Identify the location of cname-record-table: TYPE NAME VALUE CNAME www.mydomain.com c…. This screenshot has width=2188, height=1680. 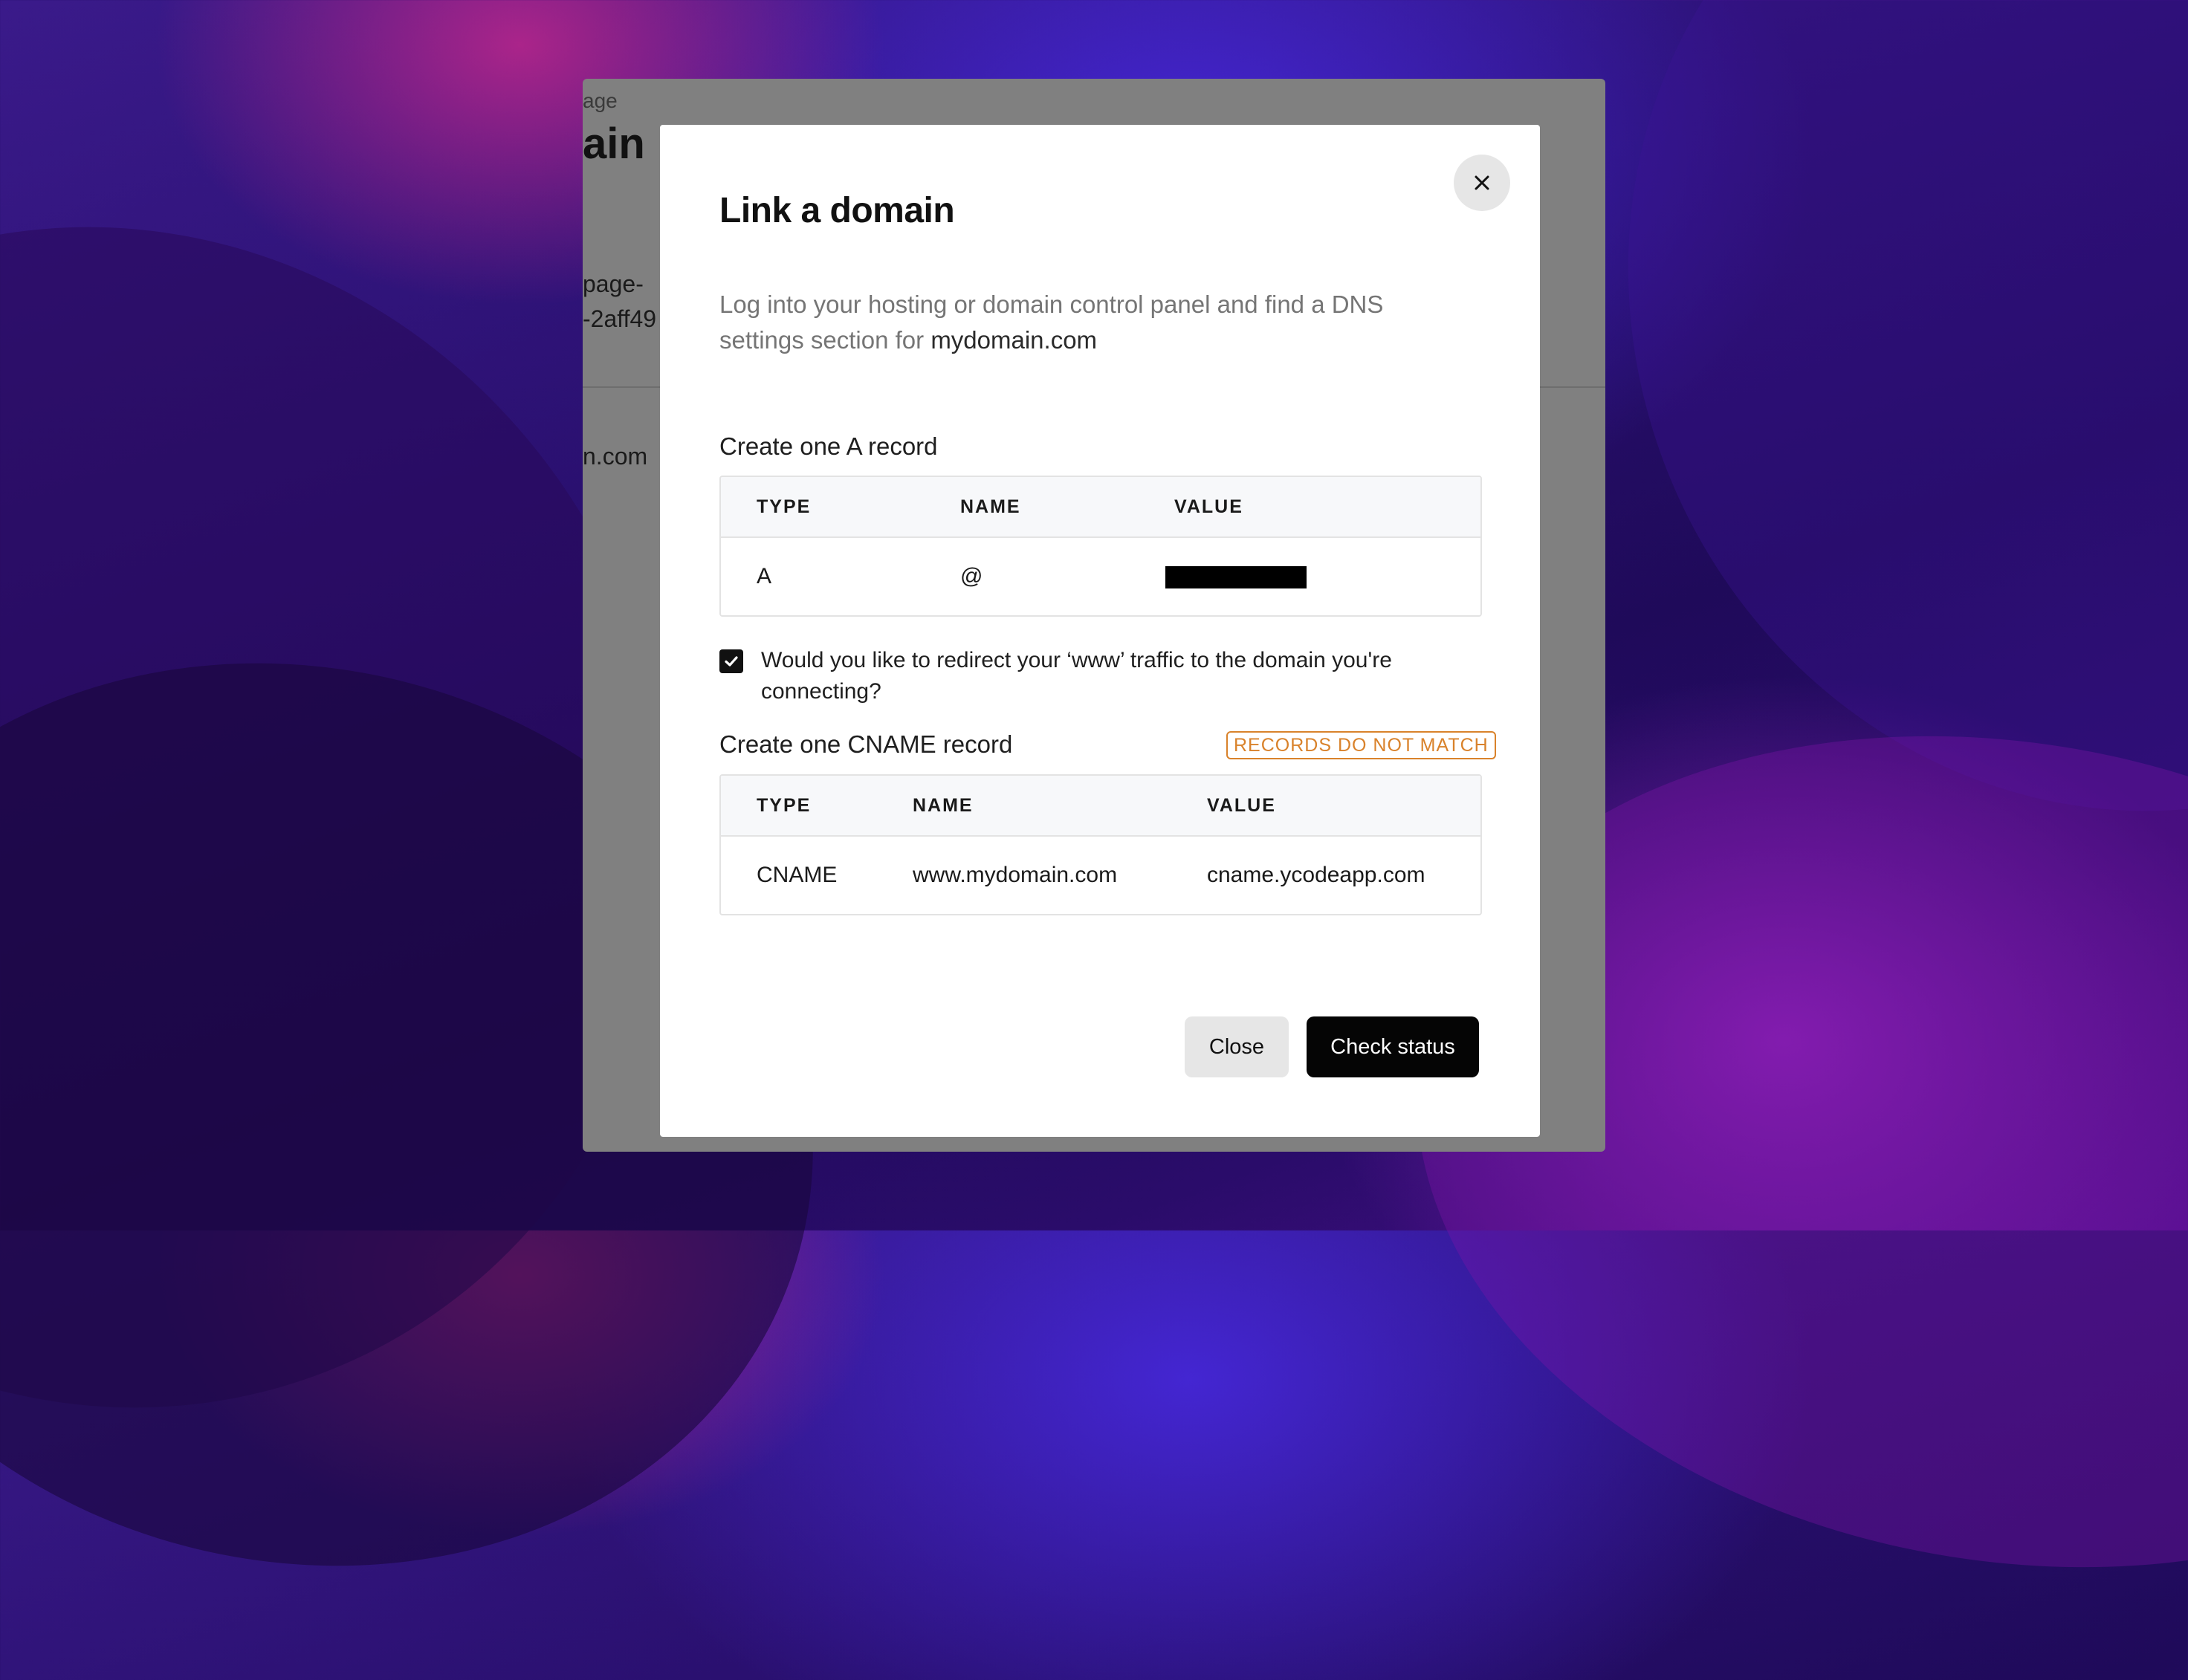
(1100, 845).